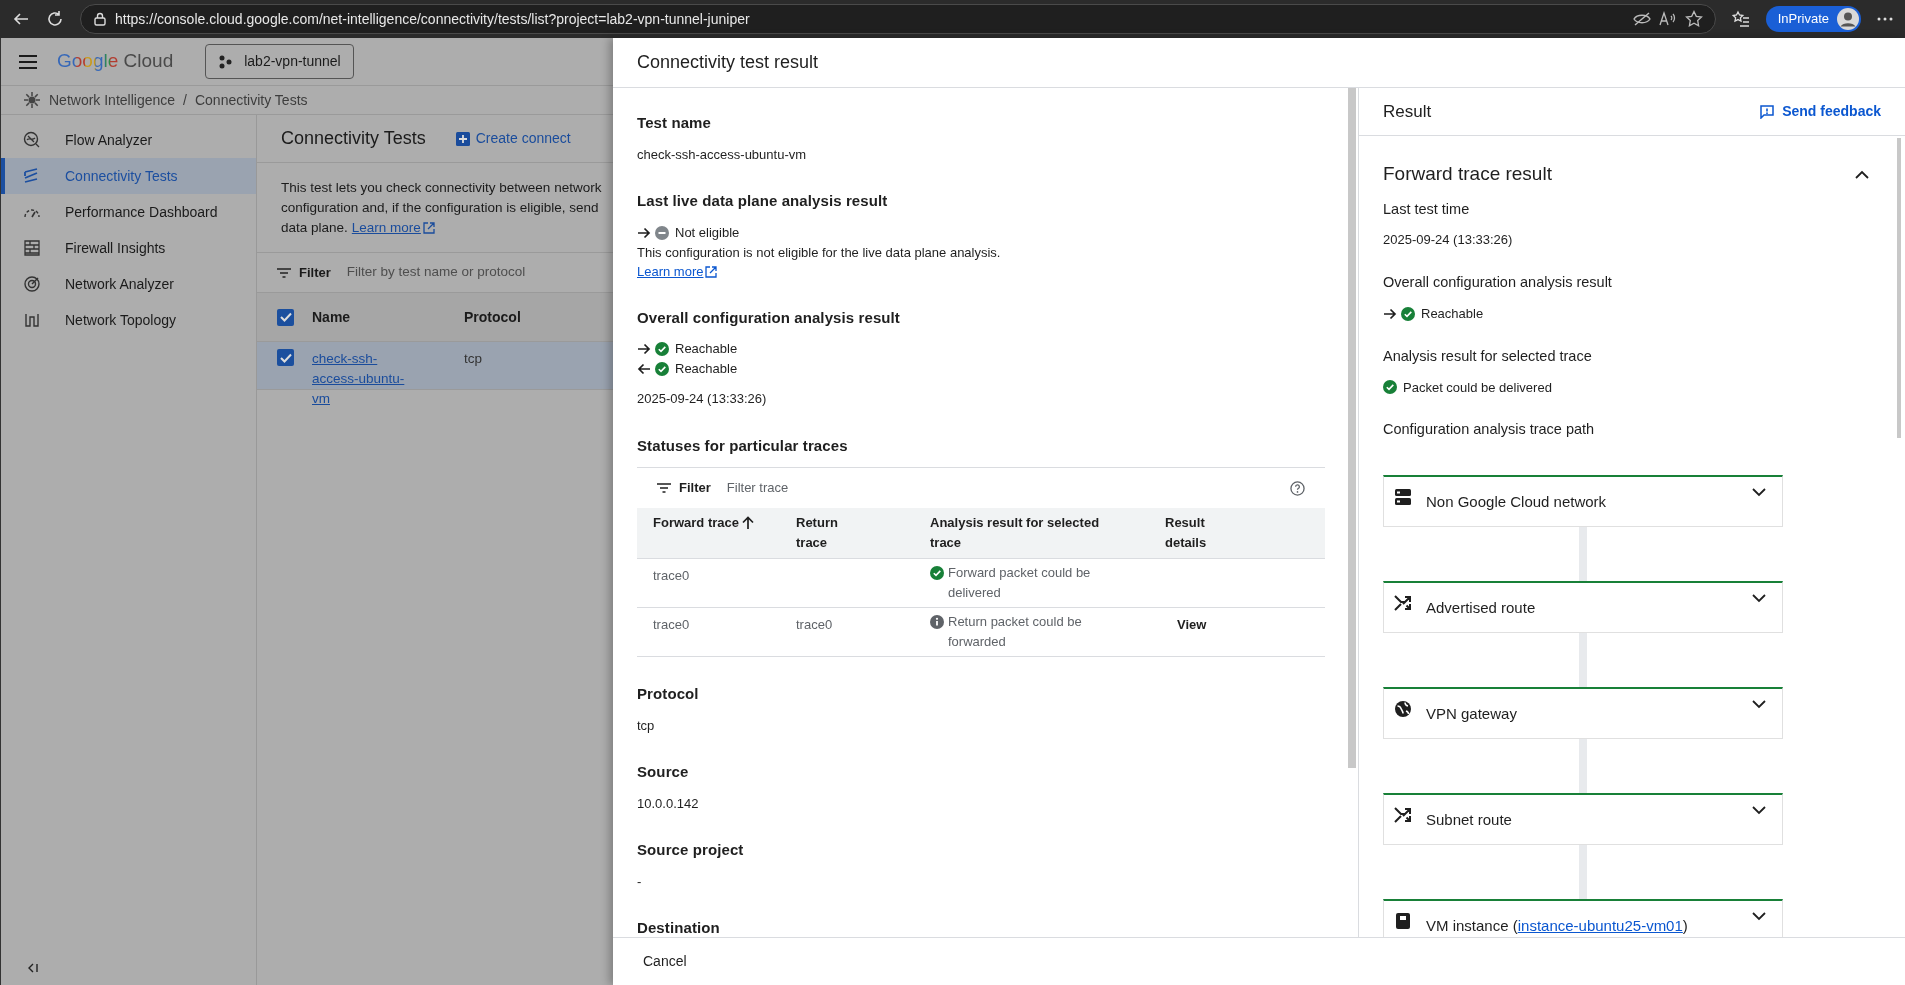  Describe the element at coordinates (1469, 820) in the screenshot. I see `step-label: Subnet route` at that location.